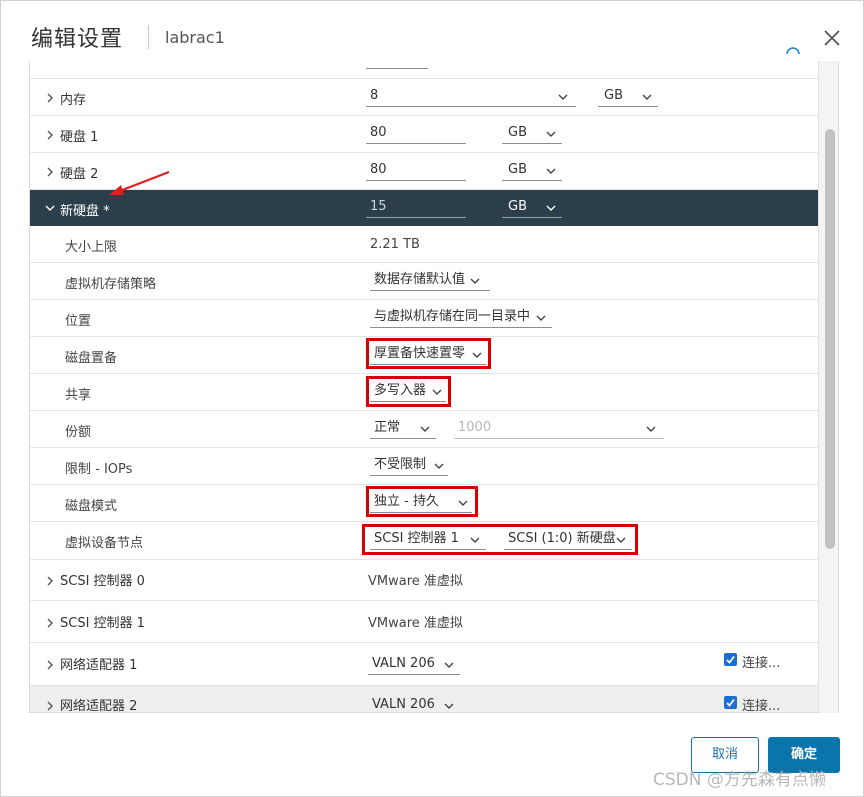 This screenshot has width=864, height=797. Describe the element at coordinates (424, 244) in the screenshot. I see `row-max-size: 大小上限 2.21 TB` at that location.